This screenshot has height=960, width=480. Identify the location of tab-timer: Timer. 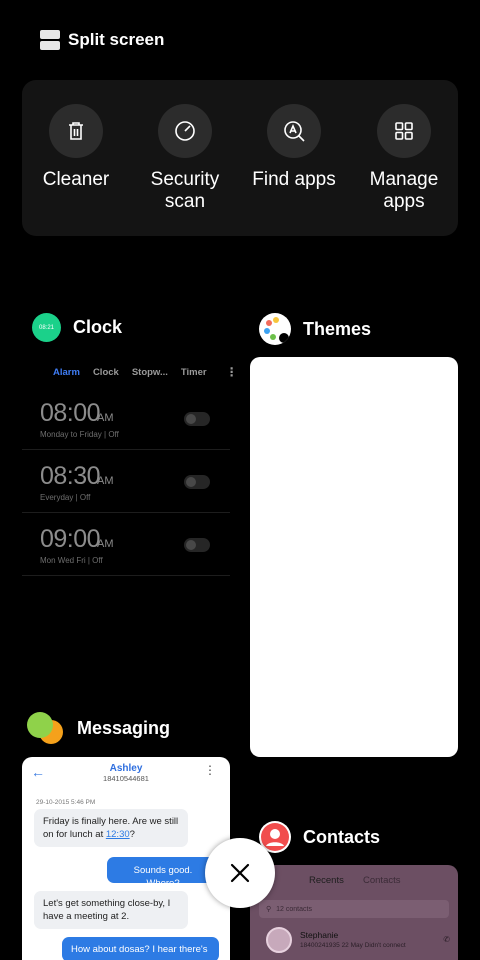
(193, 372).